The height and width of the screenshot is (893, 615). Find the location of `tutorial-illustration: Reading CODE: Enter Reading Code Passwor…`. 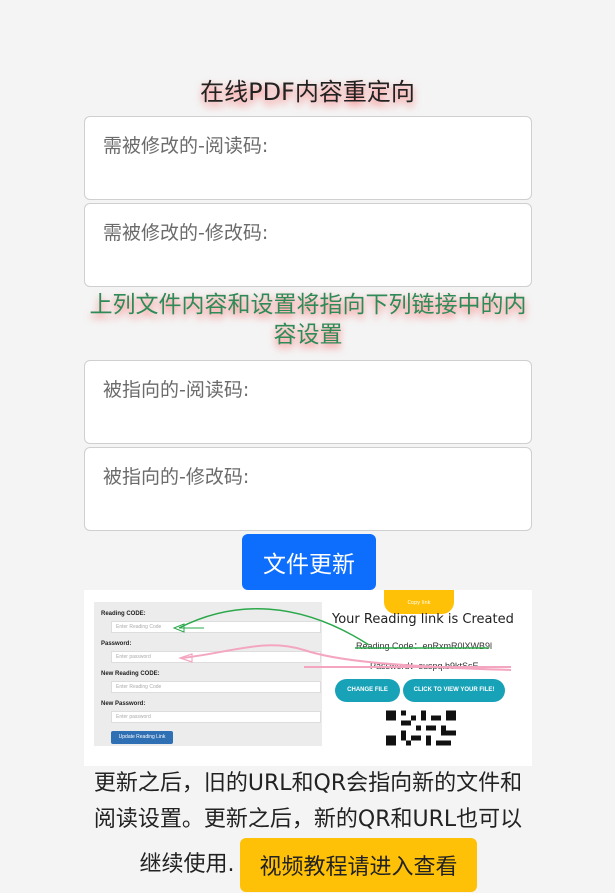

tutorial-illustration: Reading CODE: Enter Reading Code Passwor… is located at coordinates (308, 678).